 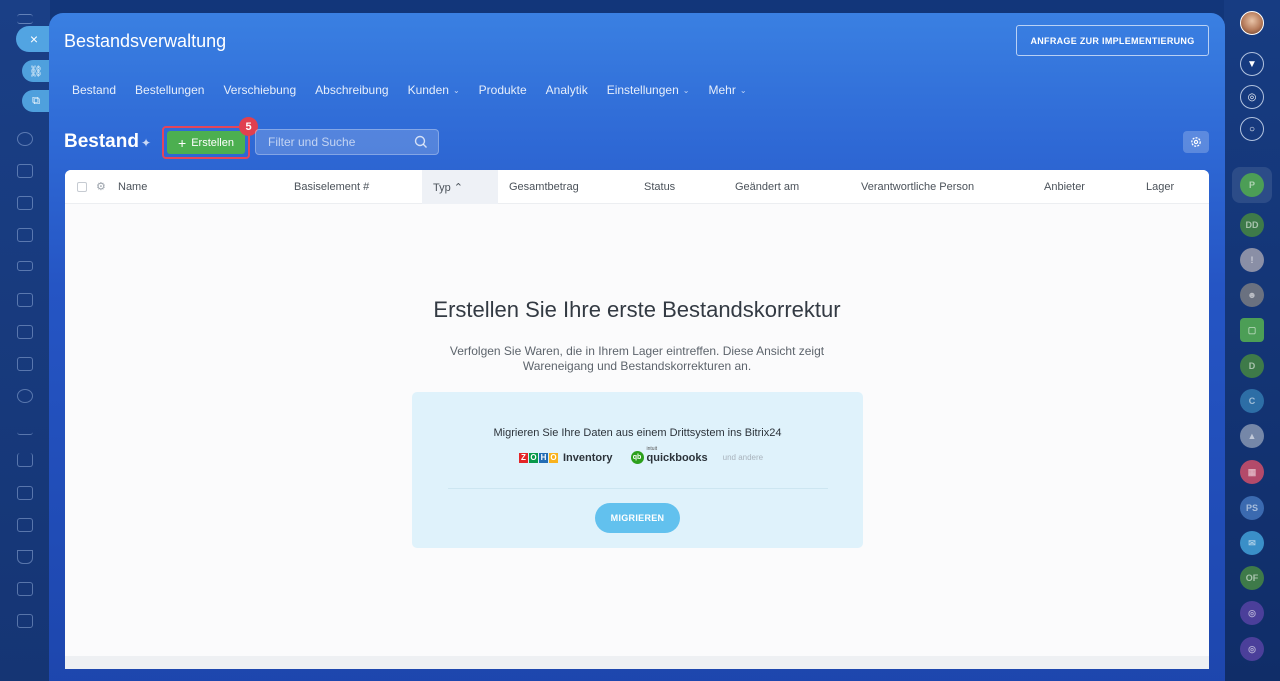 What do you see at coordinates (743, 457) in the screenshot?
I see `others-label: und andere` at bounding box center [743, 457].